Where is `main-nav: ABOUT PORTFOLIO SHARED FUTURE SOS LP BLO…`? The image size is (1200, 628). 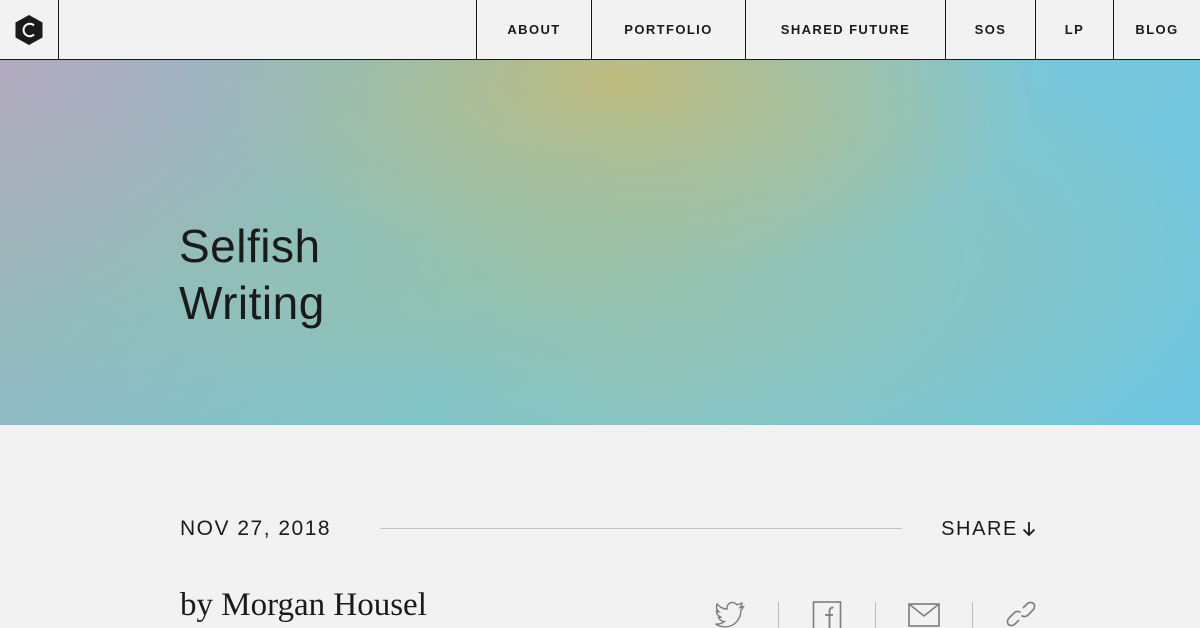 main-nav: ABOUT PORTFOLIO SHARED FUTURE SOS LP BLO… is located at coordinates (838, 29).